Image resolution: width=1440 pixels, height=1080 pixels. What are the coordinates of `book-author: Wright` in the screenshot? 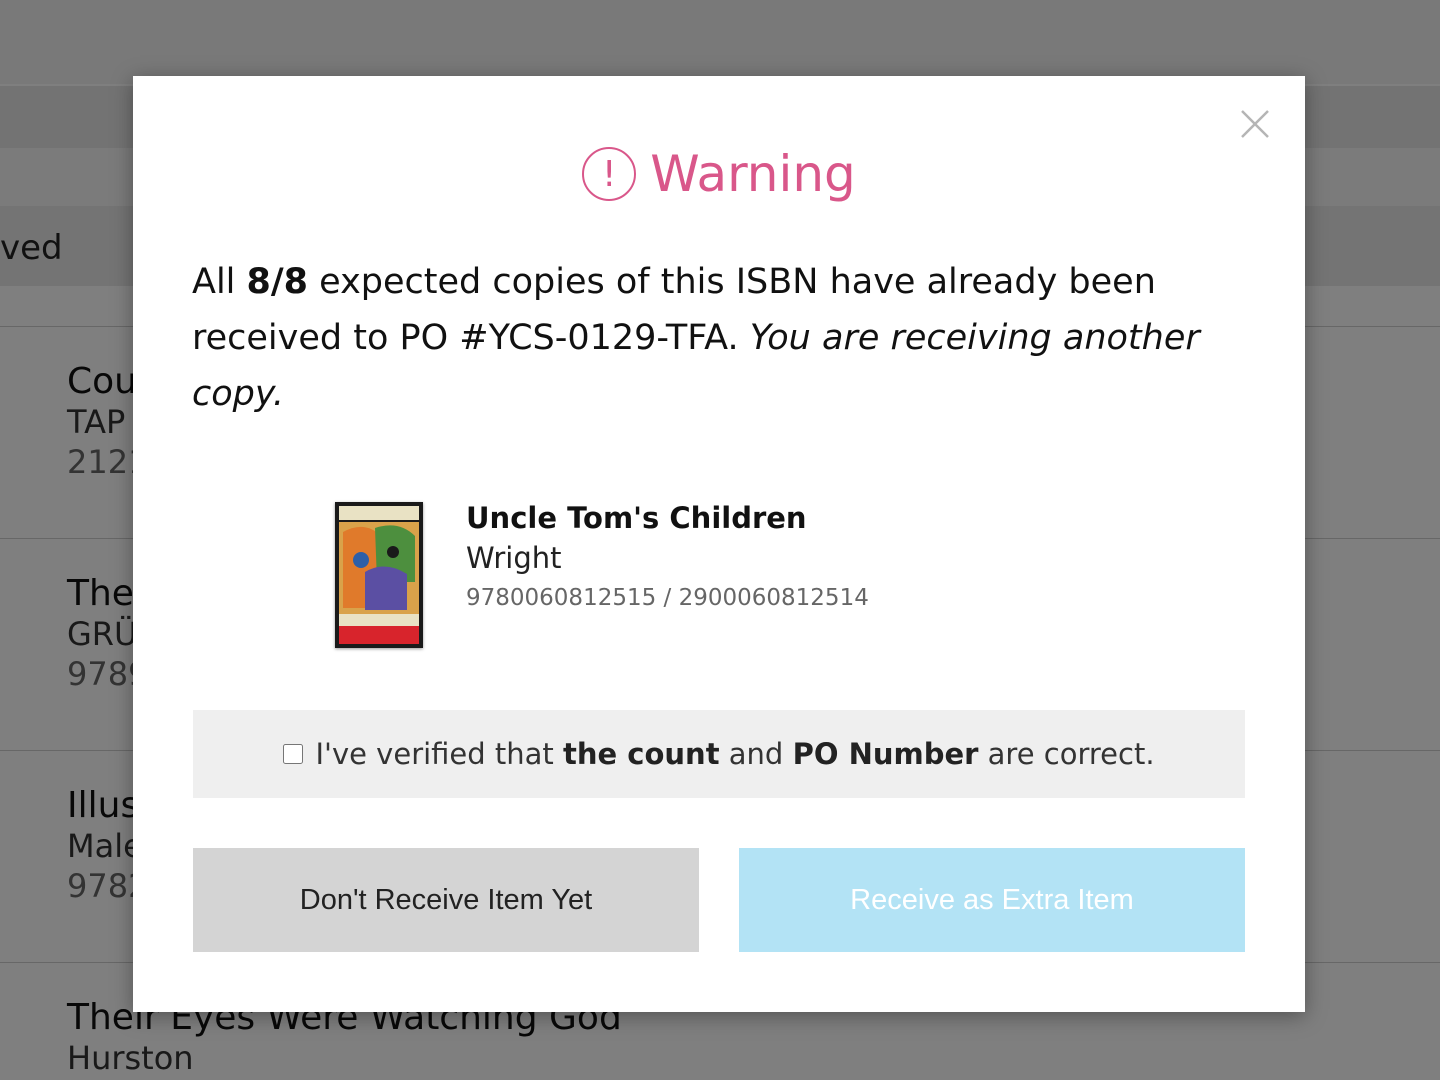 It's located at (514, 558).